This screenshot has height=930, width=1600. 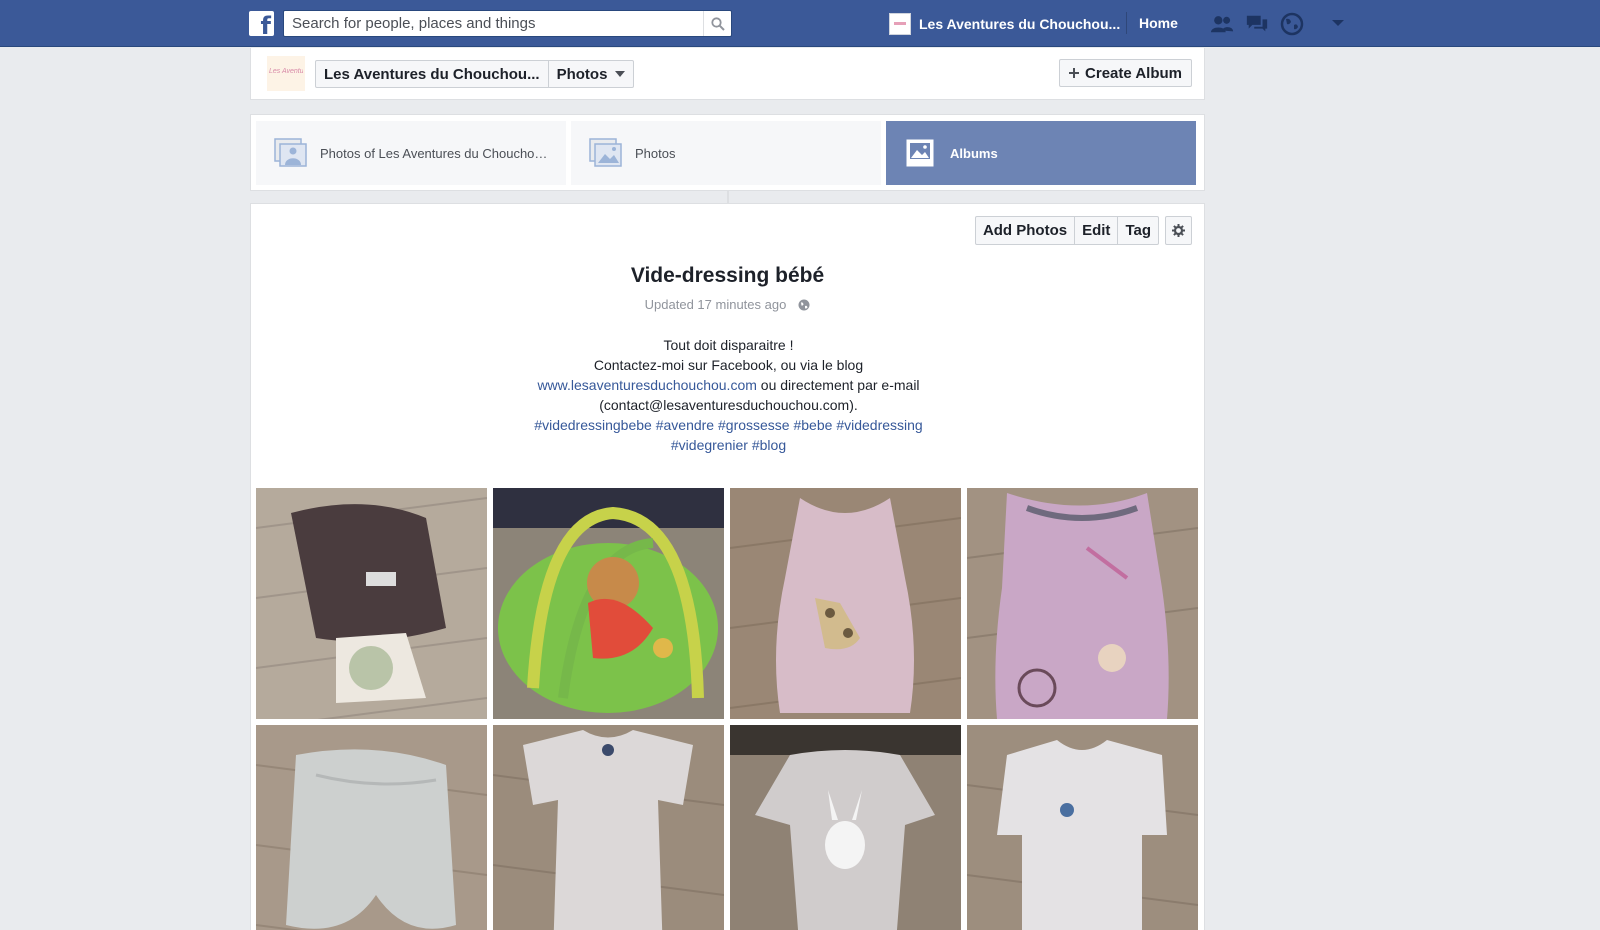 I want to click on gear-icon, so click(x=1178, y=230).